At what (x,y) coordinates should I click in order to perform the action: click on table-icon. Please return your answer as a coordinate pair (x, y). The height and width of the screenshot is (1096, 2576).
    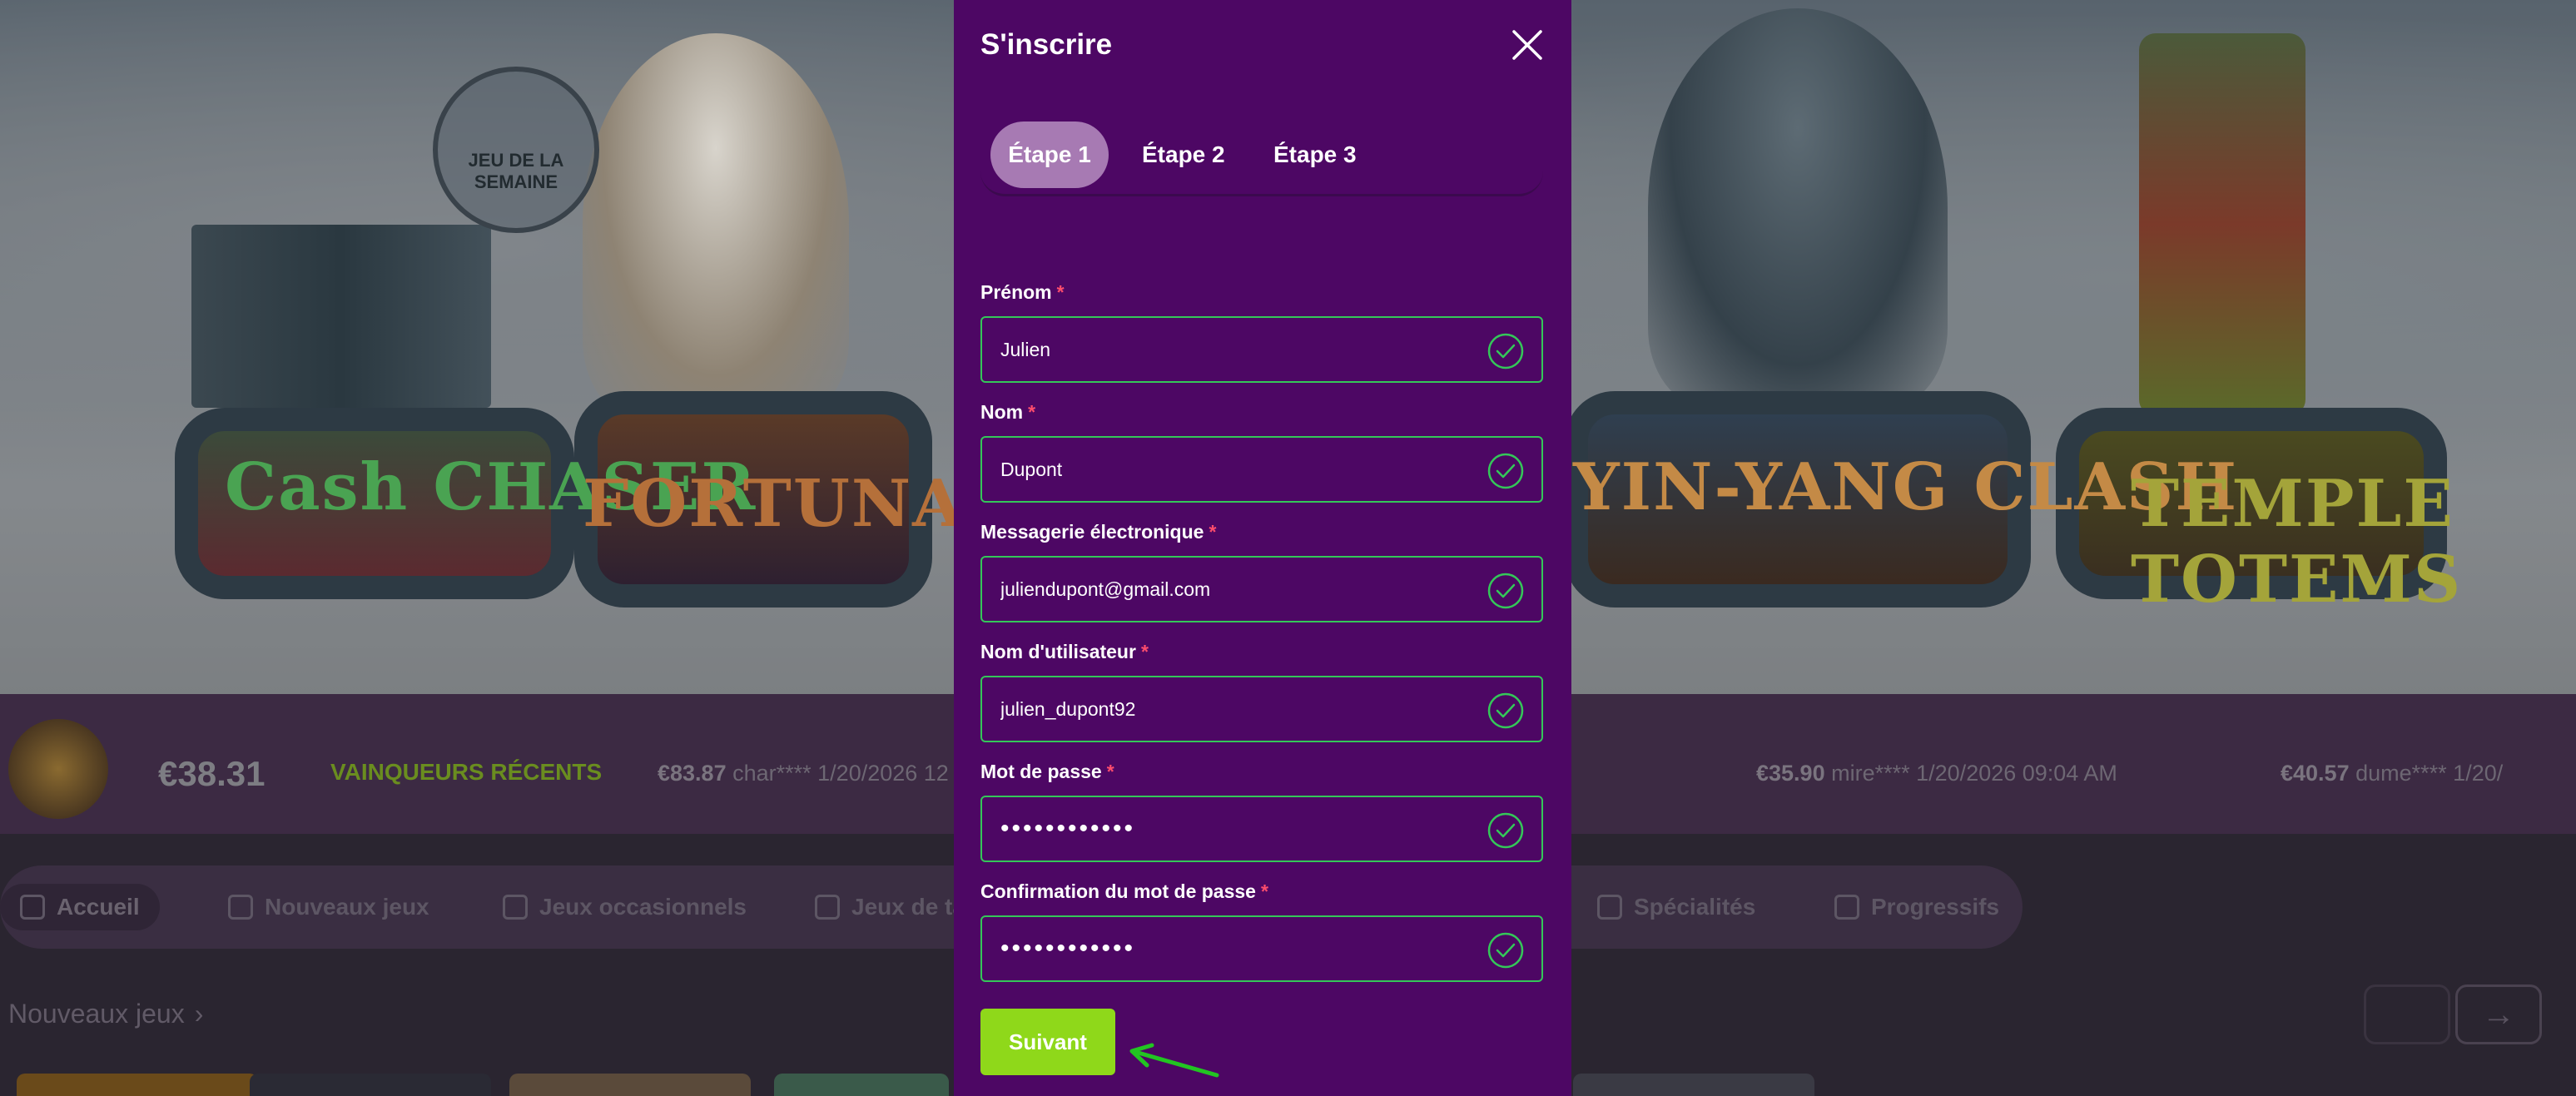
    Looking at the image, I should click on (827, 908).